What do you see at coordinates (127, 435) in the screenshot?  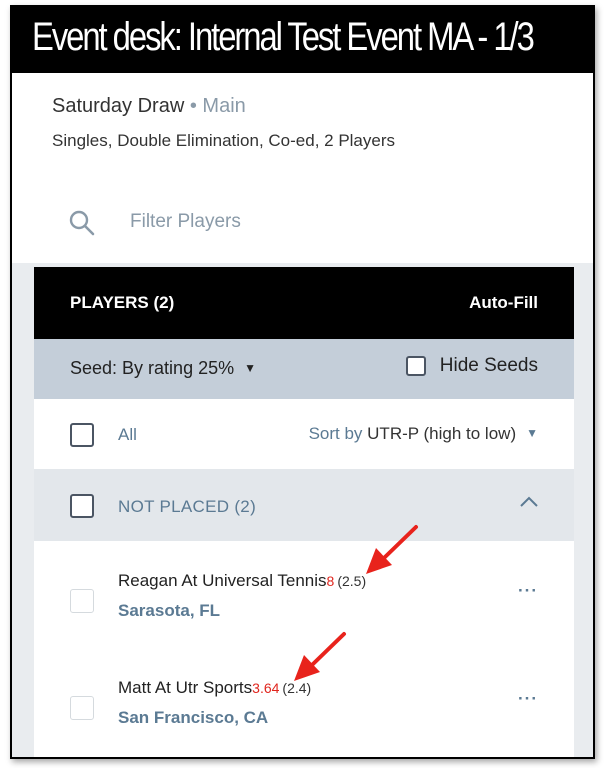 I see `select-all-label: All` at bounding box center [127, 435].